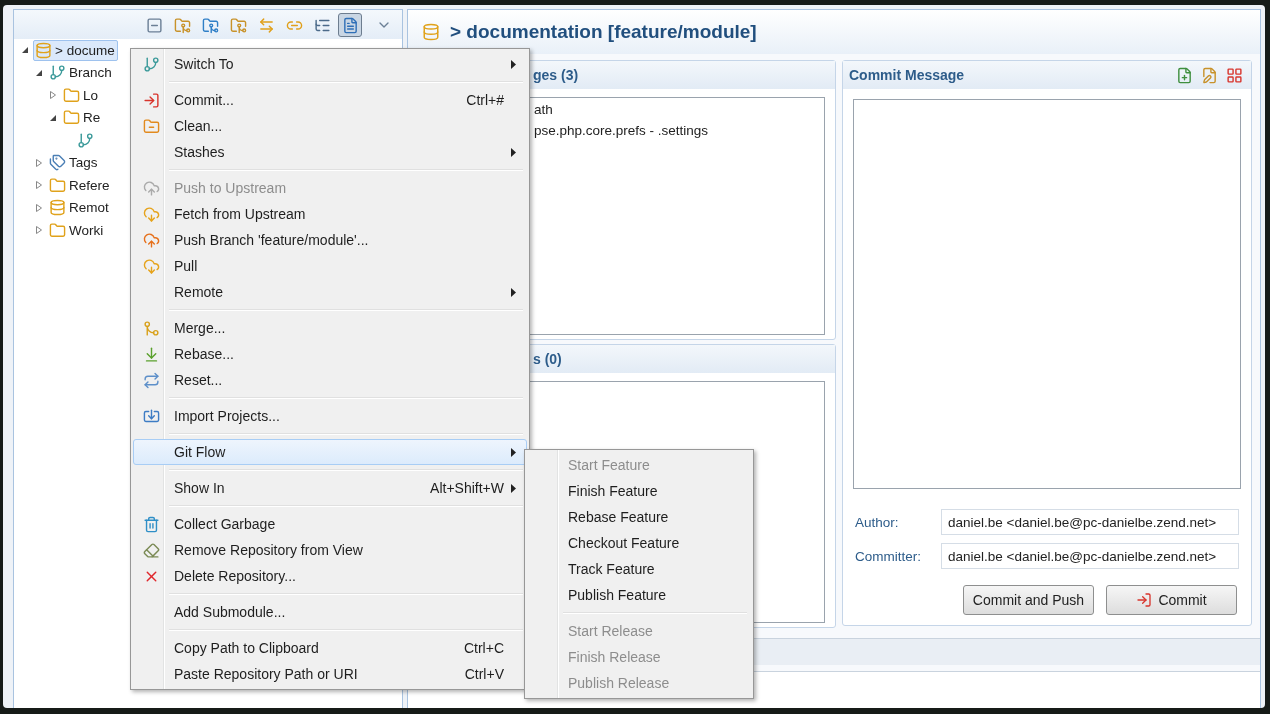  I want to click on trash-icon, so click(151, 524).